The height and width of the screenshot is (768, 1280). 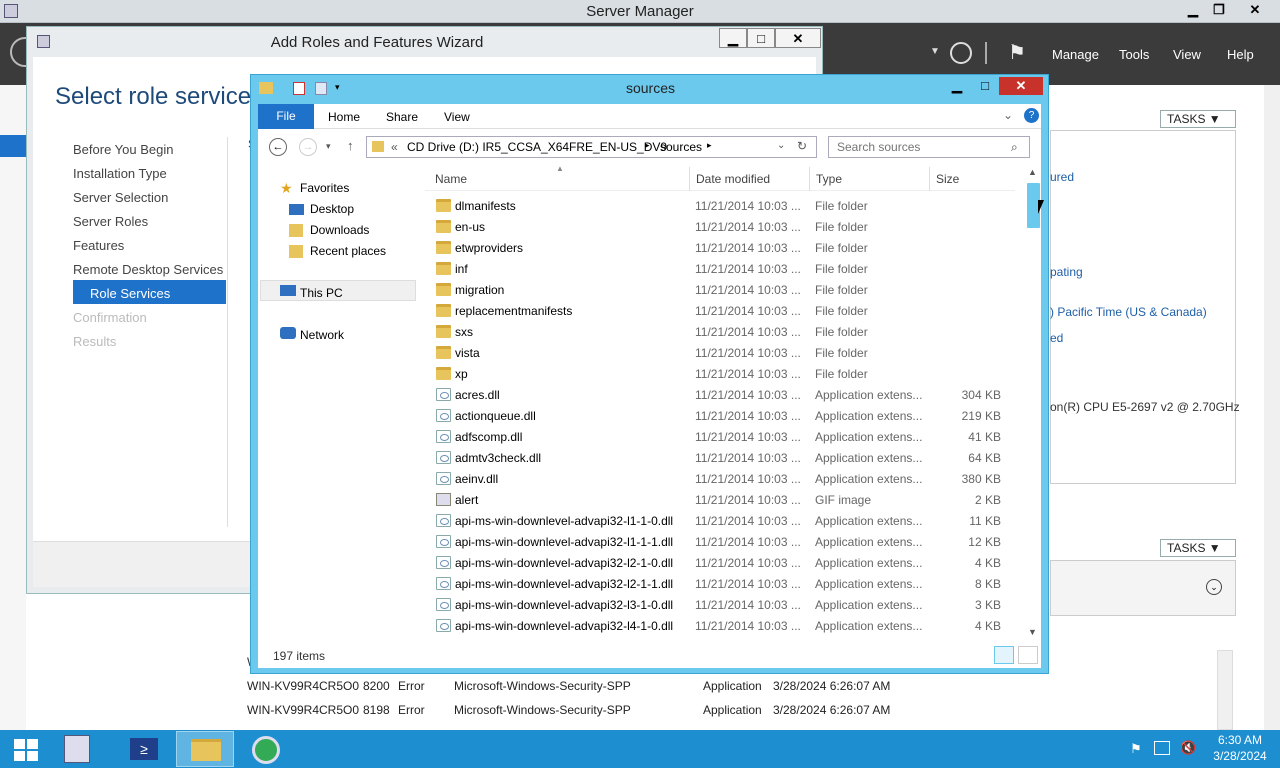 I want to click on file-row: sxs 11/21/2014 10:03 ... File folder, so click(x=720, y=332).